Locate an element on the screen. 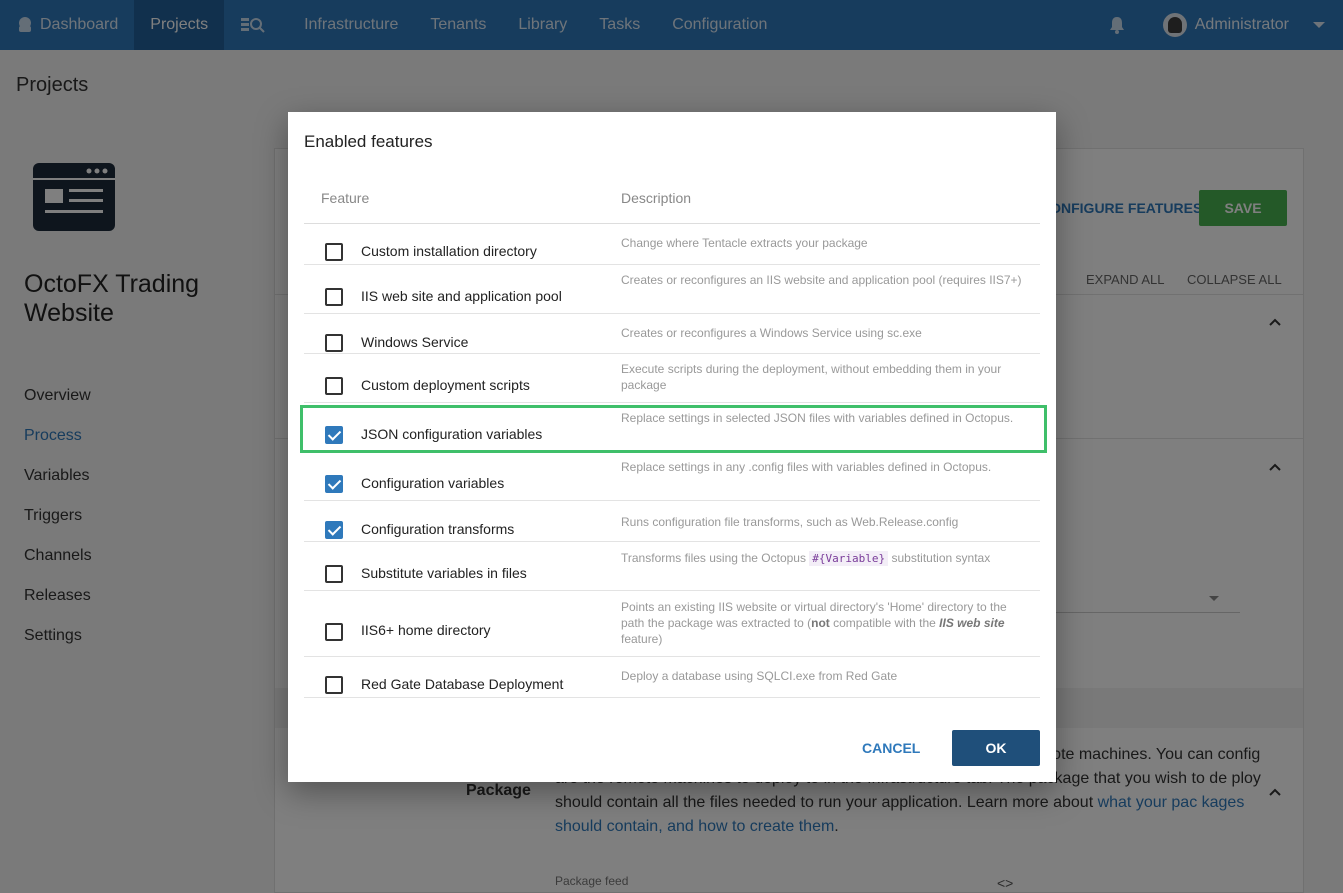 This screenshot has height=893, width=1343. cancel-button: CANCEL is located at coordinates (891, 748).